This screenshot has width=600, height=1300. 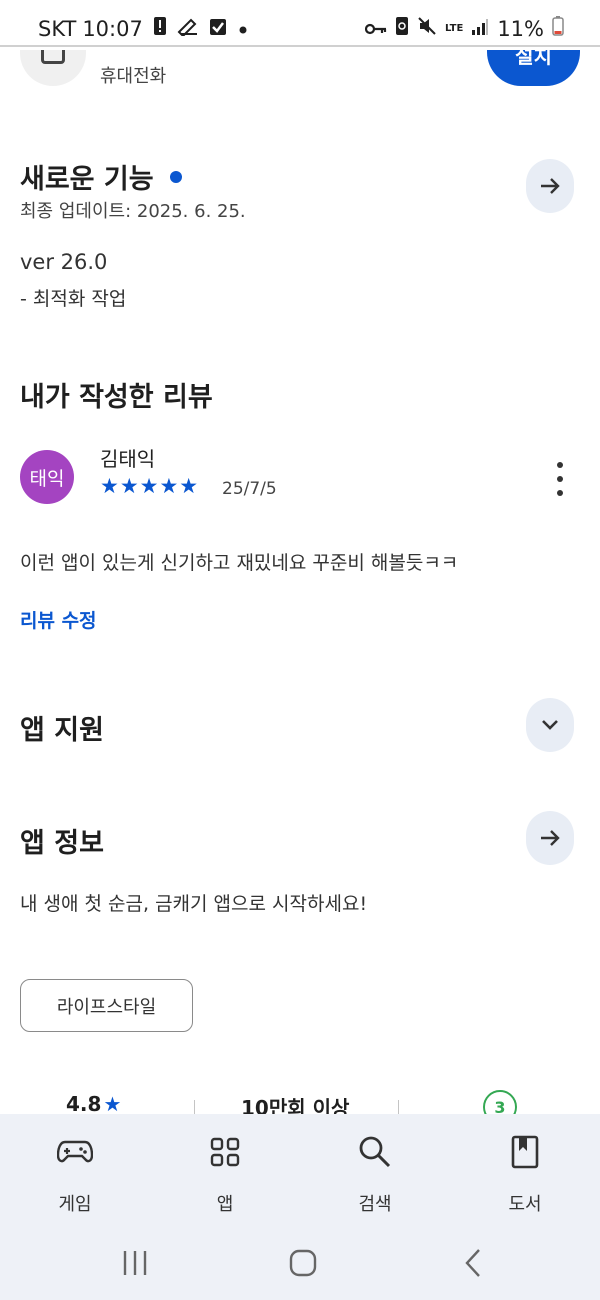 What do you see at coordinates (58, 619) in the screenshot?
I see `edit-review-link: 리뷰 수정` at bounding box center [58, 619].